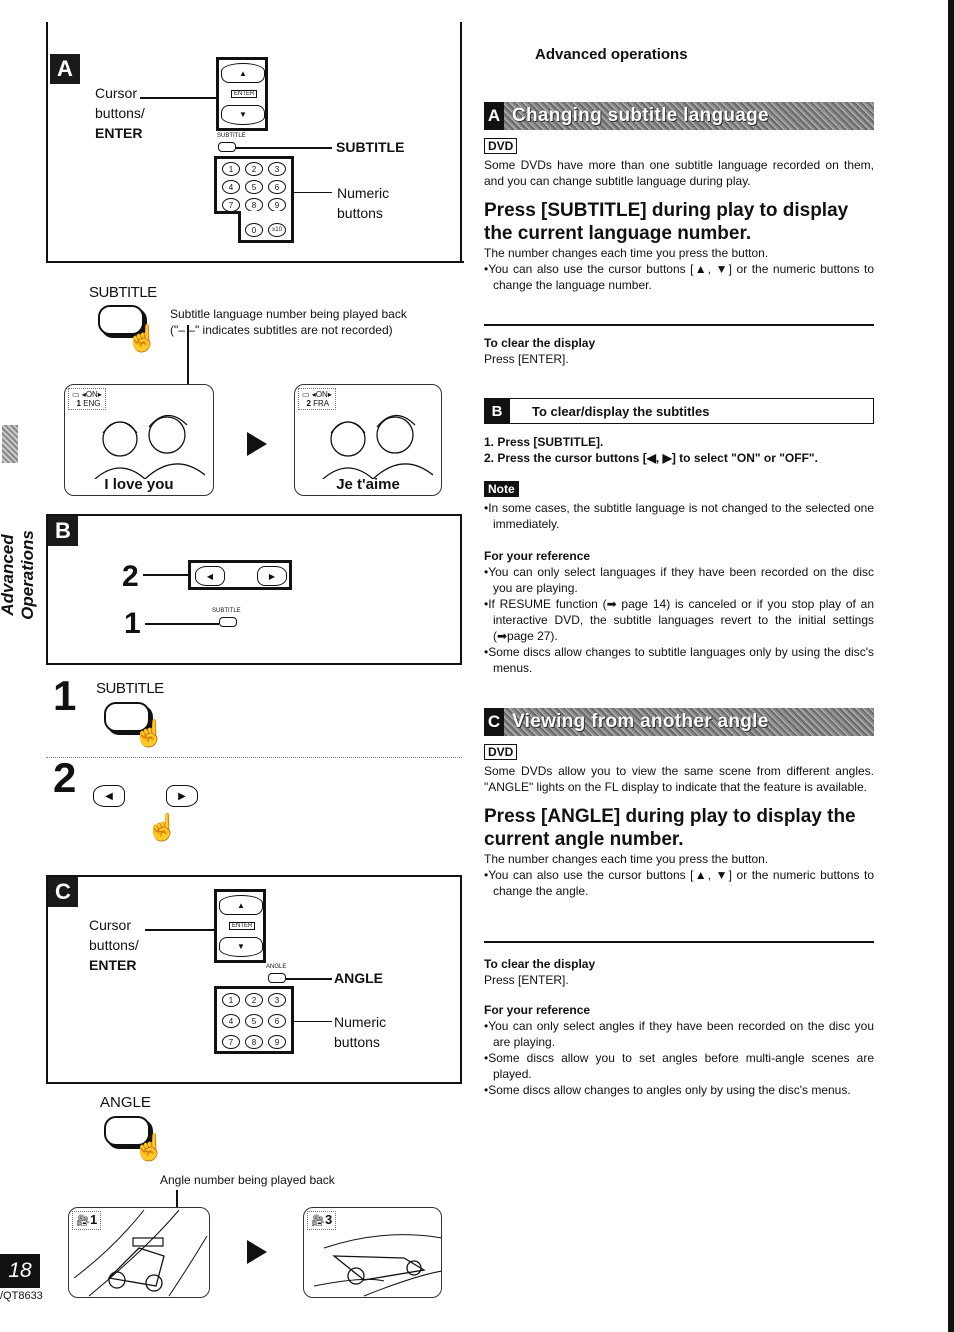  Describe the element at coordinates (377, 1265) in the screenshot. I see `race-car-illustration` at that location.